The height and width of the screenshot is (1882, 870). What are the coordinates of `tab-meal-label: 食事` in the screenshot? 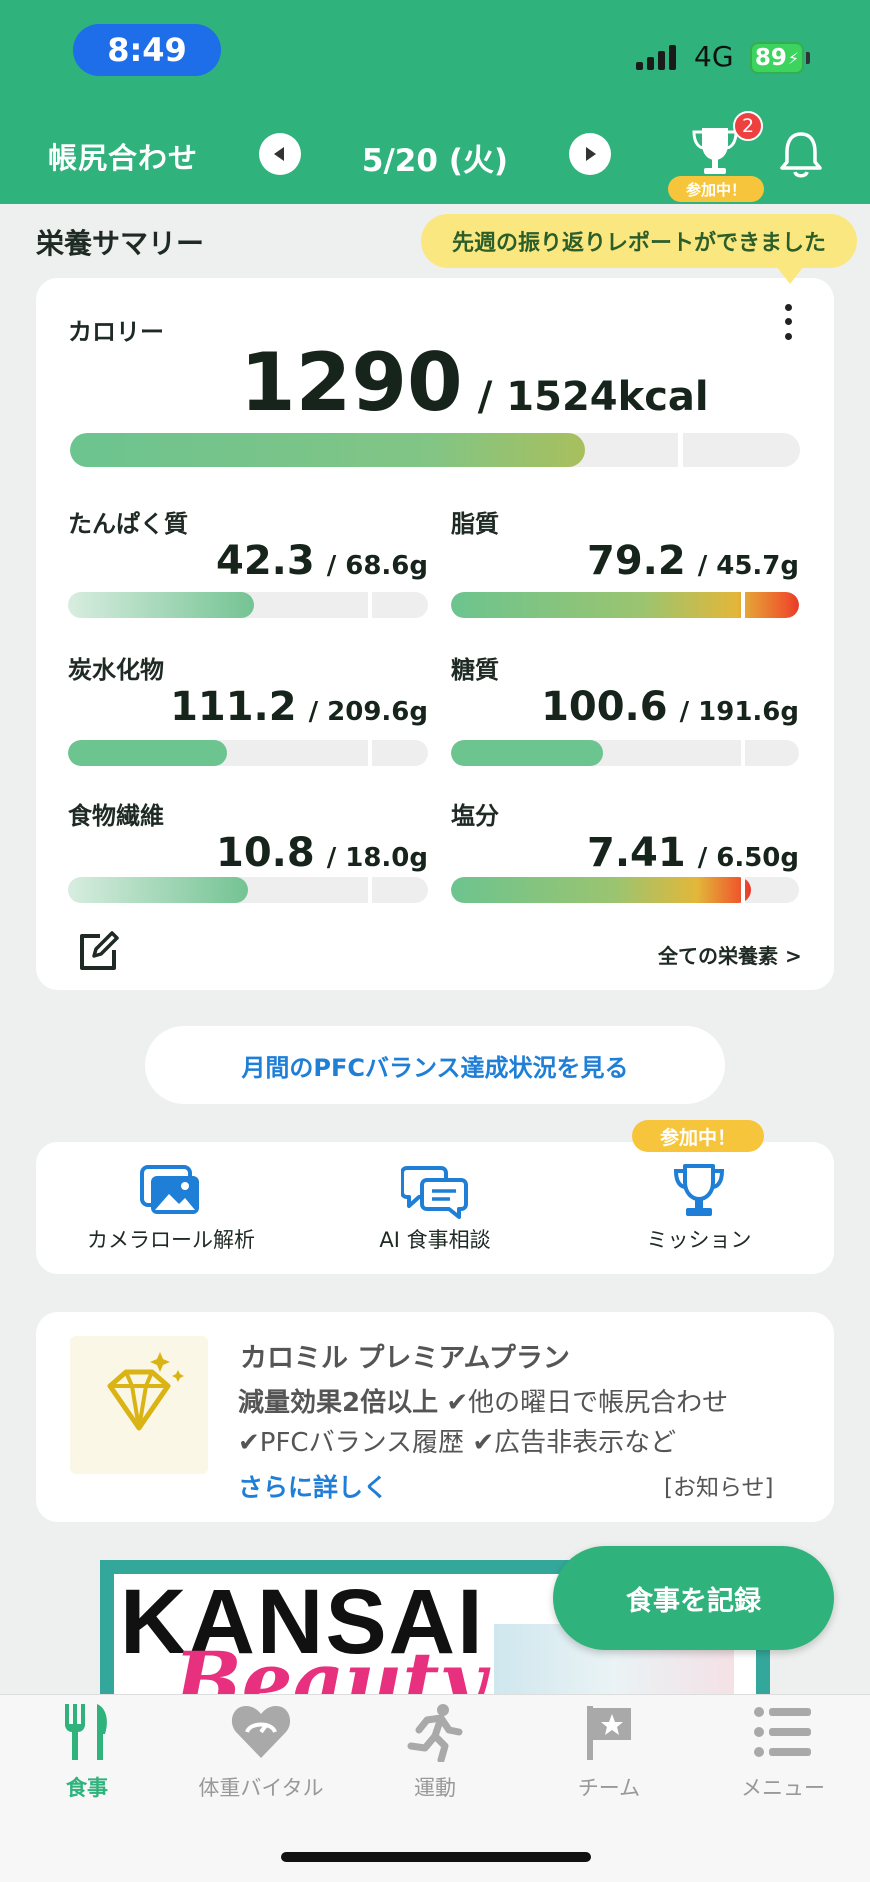 It's located at (87, 1788).